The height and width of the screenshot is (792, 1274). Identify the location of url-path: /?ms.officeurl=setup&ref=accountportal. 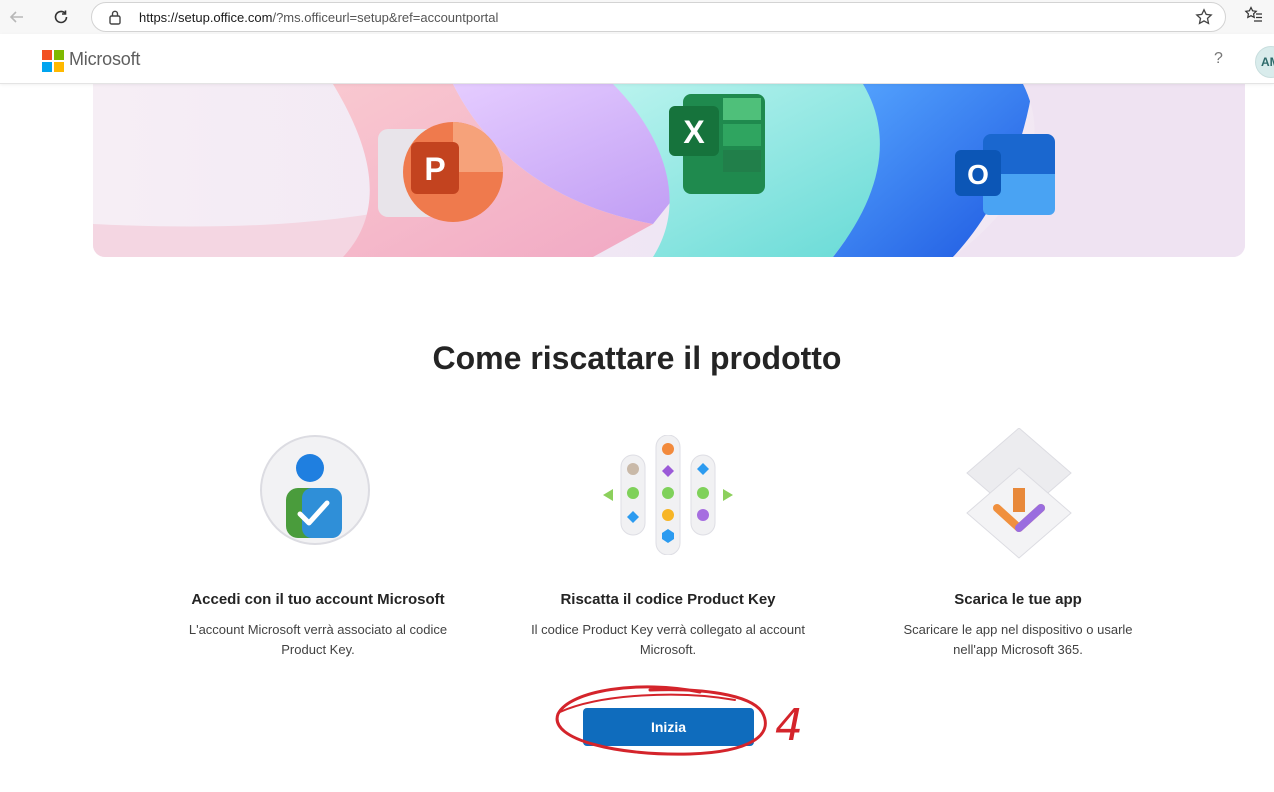
(385, 17).